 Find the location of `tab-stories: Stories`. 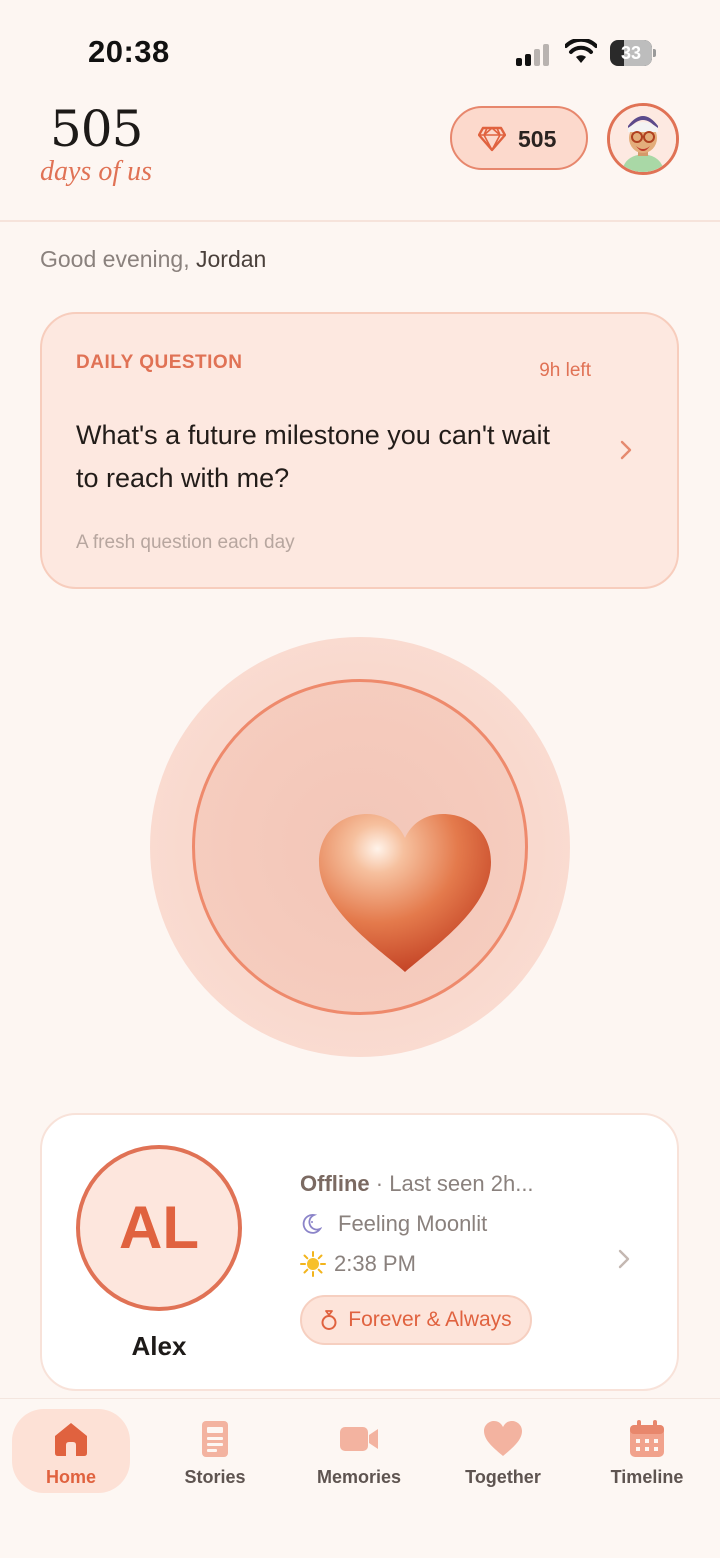

tab-stories: Stories is located at coordinates (215, 1451).